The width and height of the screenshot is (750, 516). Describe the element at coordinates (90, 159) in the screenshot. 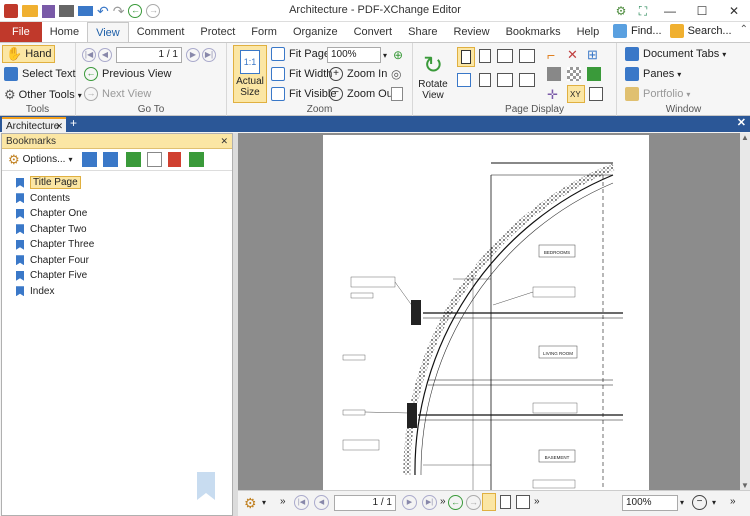

I see `add-bookmark-icon` at that location.